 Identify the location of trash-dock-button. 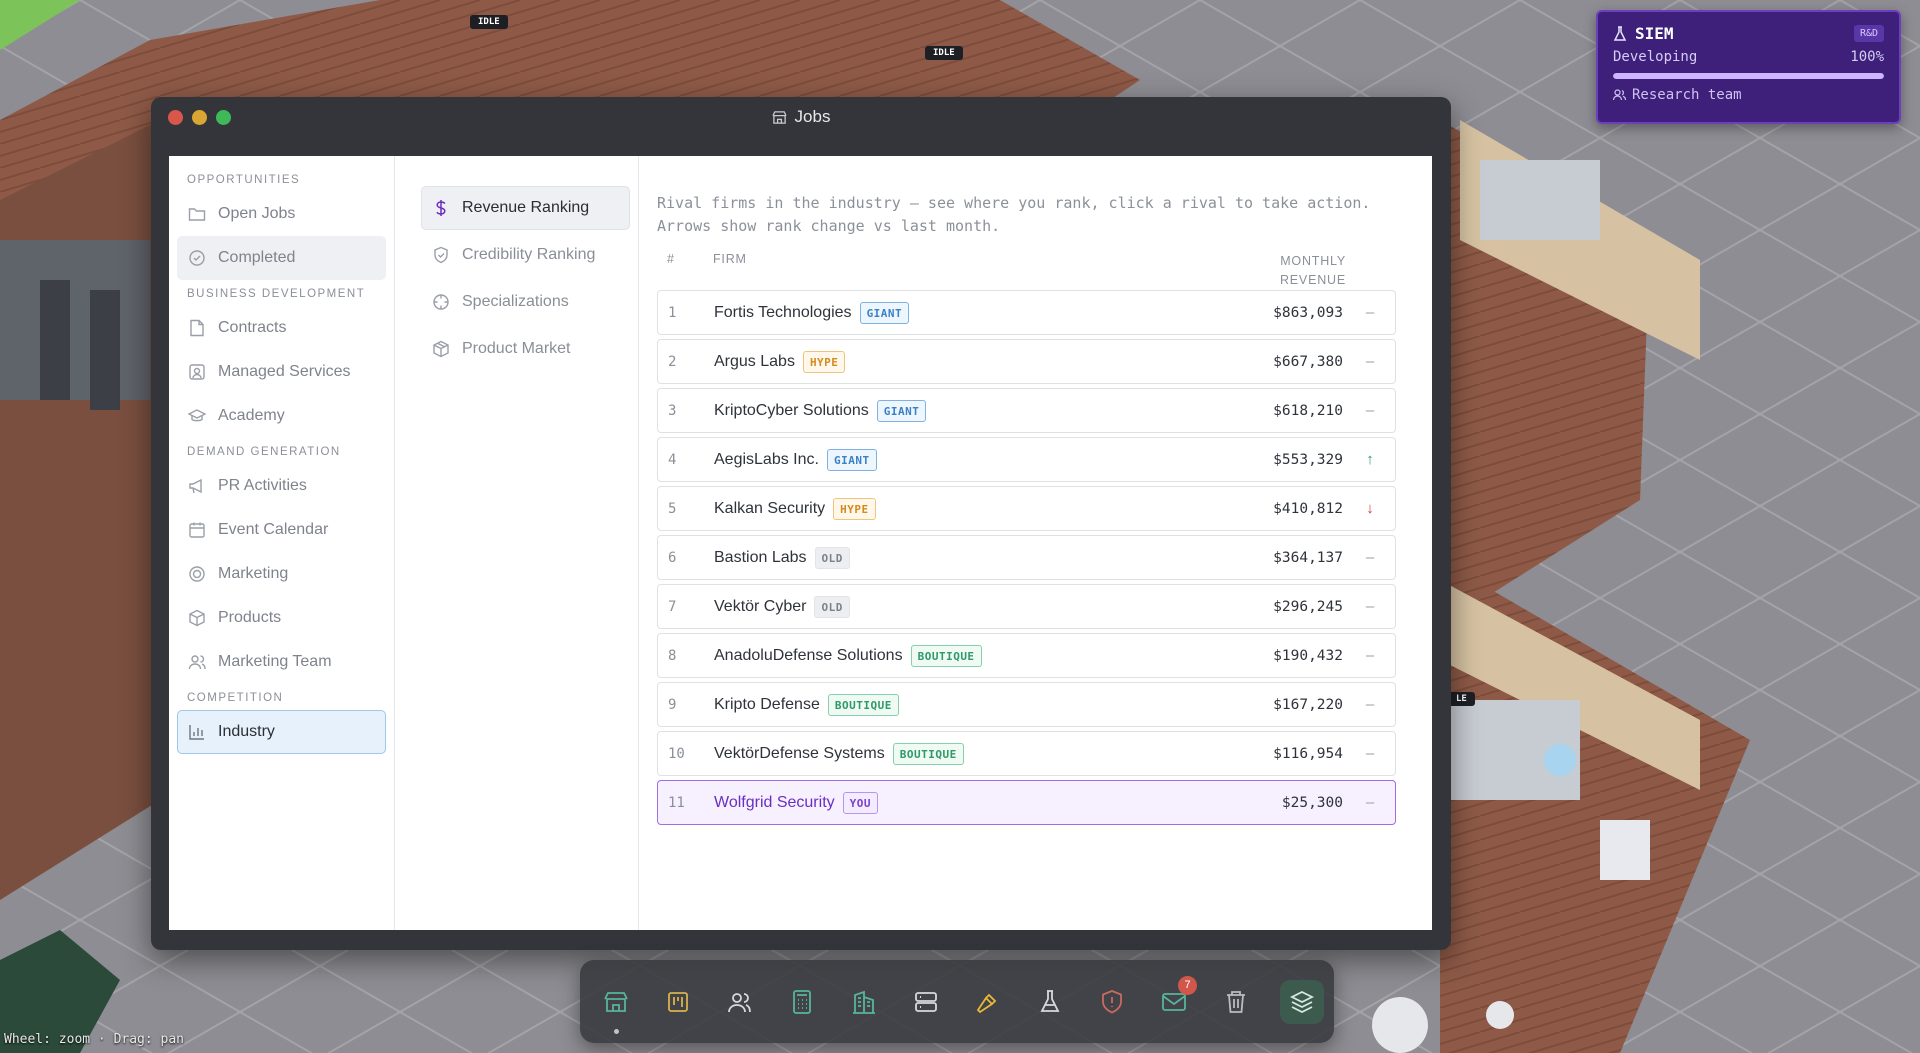
(1235, 1002).